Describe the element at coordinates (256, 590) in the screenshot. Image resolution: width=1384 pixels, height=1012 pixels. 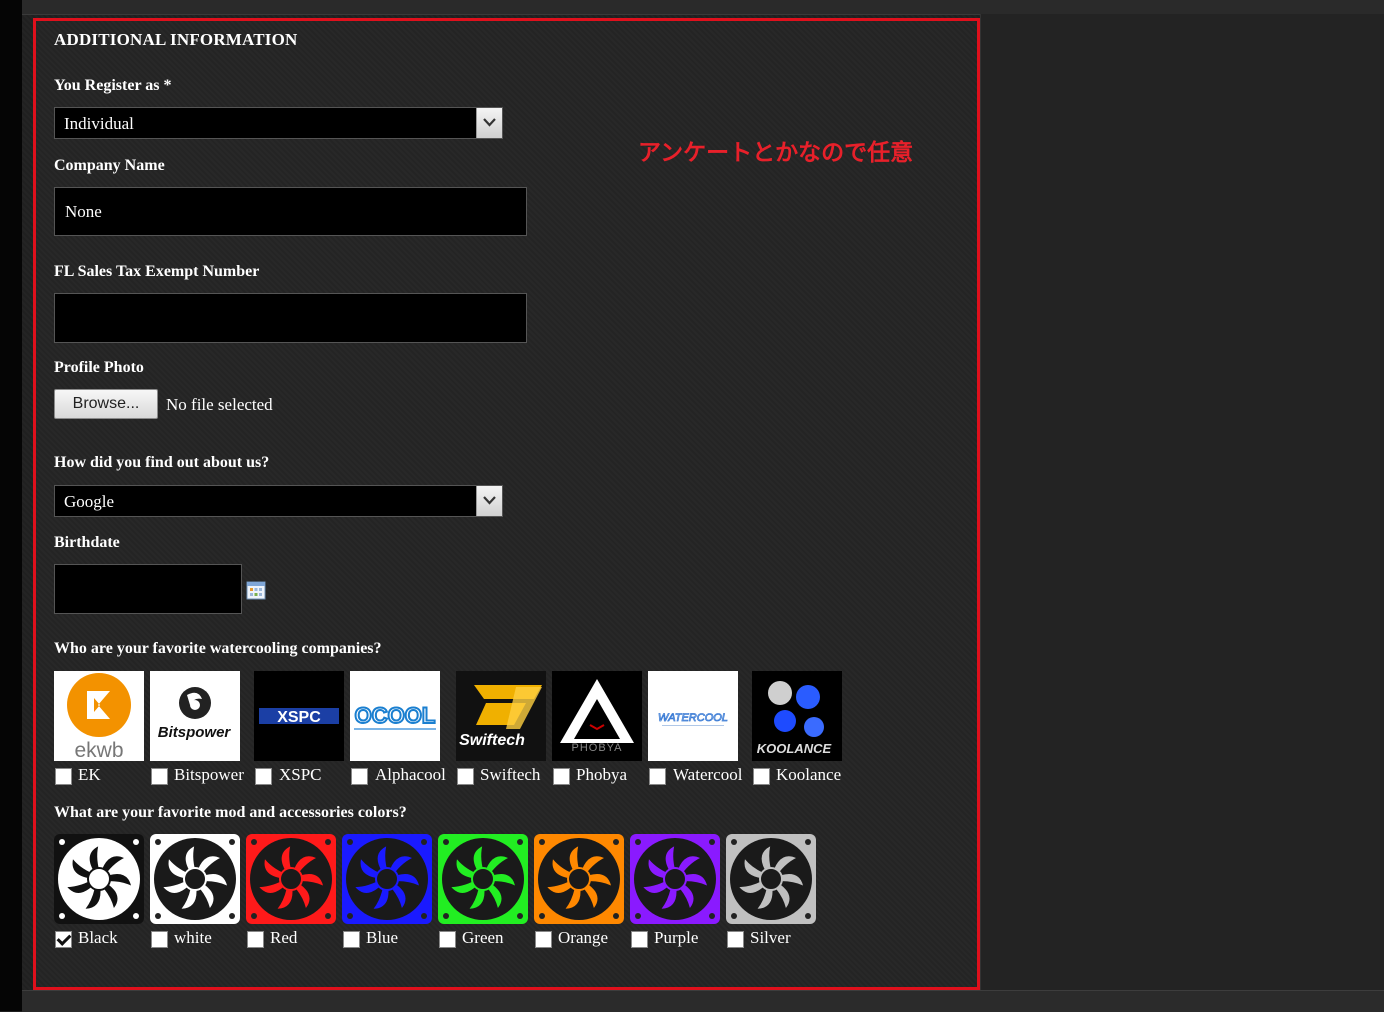
I see `calendar-icon` at that location.